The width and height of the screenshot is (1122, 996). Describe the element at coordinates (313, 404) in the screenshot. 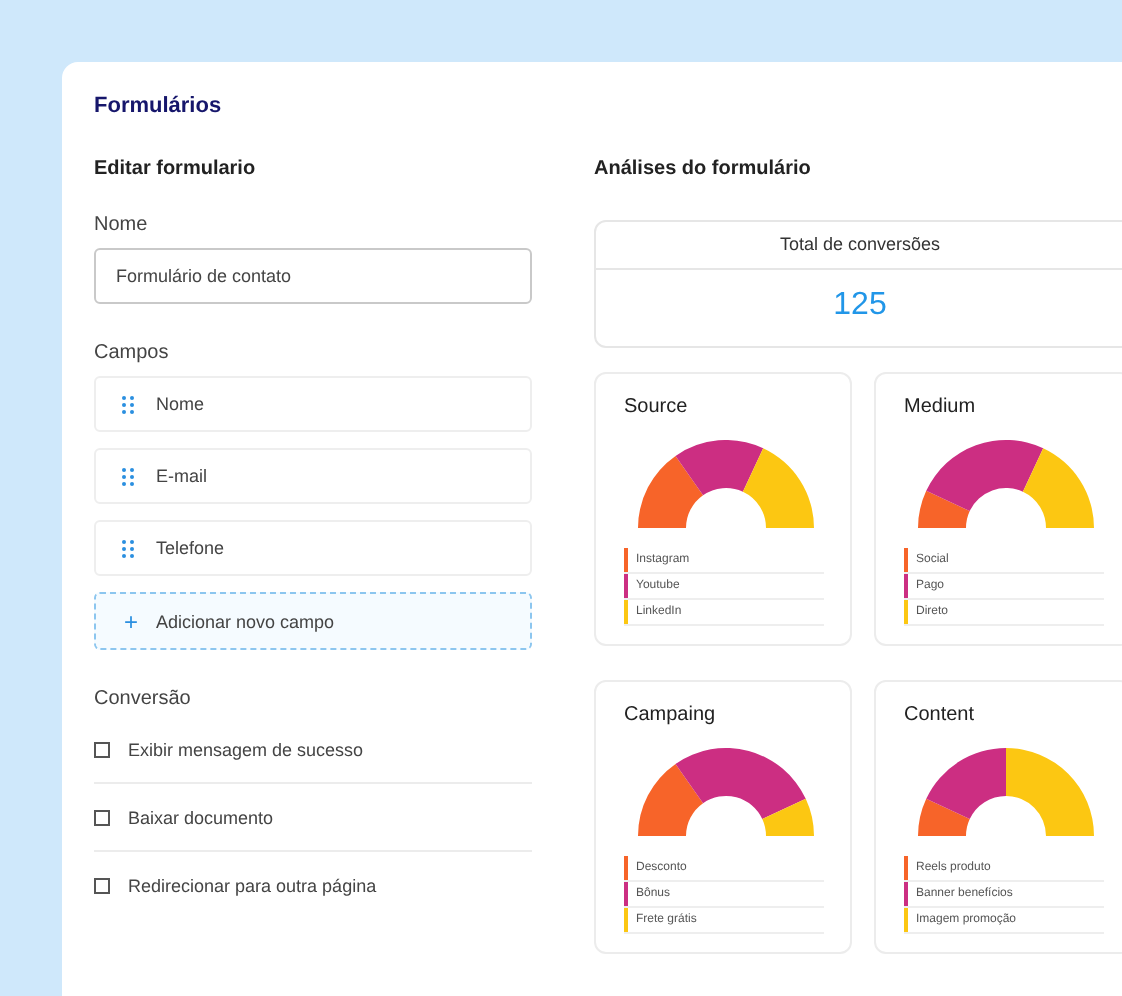

I see `field-item: Nome` at that location.